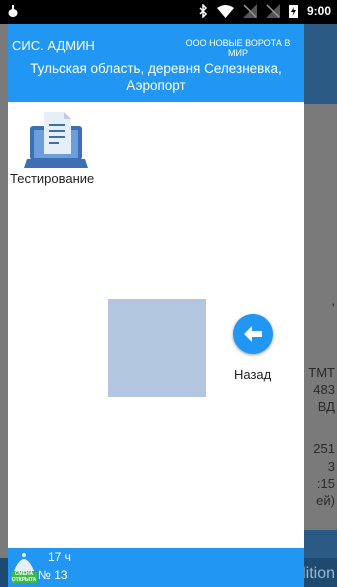 This screenshot has height=587, width=337. What do you see at coordinates (52, 178) in the screenshot?
I see `menu-item-label: Тестирование` at bounding box center [52, 178].